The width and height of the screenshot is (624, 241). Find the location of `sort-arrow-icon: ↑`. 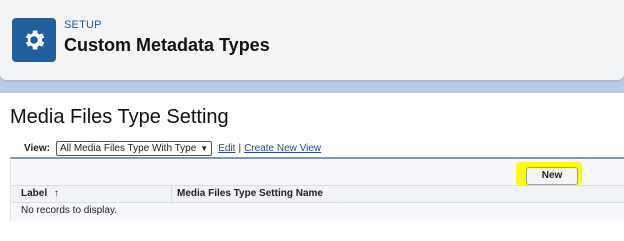

sort-arrow-icon: ↑ is located at coordinates (56, 193).